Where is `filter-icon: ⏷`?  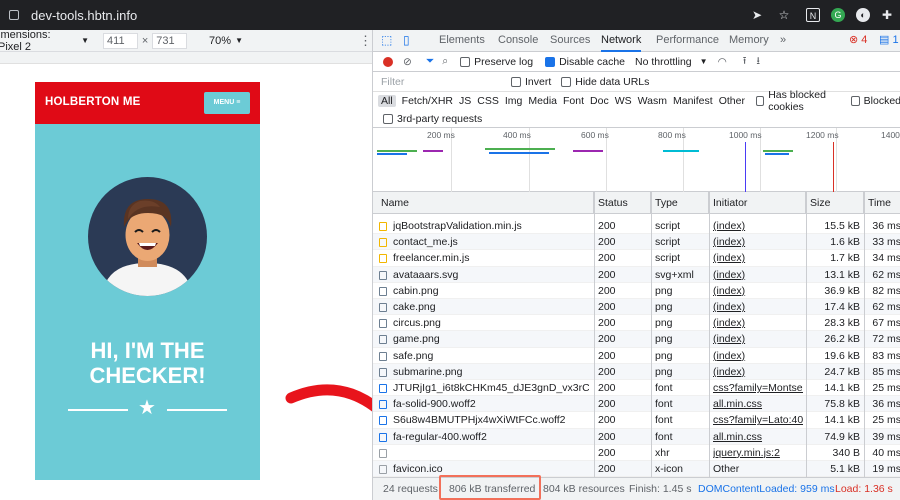 filter-icon: ⏷ is located at coordinates (430, 61).